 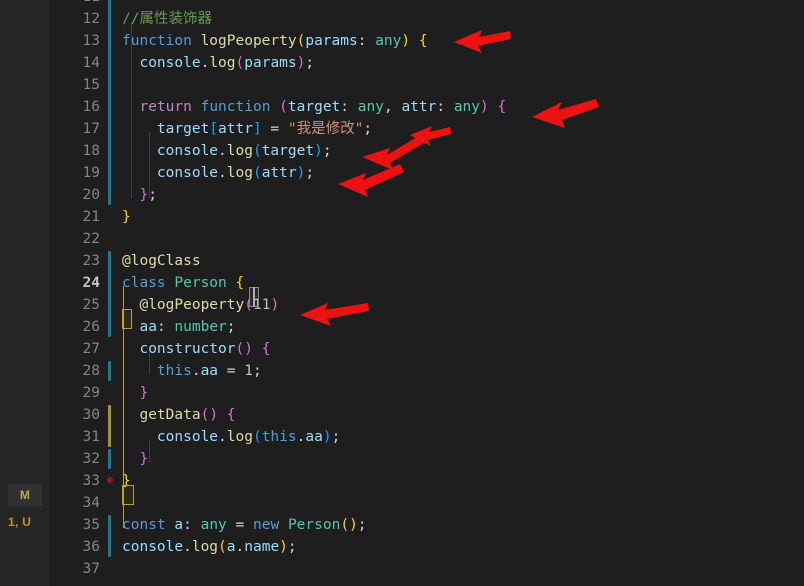 What do you see at coordinates (25, 495) in the screenshot?
I see `status-badge-modified: M` at bounding box center [25, 495].